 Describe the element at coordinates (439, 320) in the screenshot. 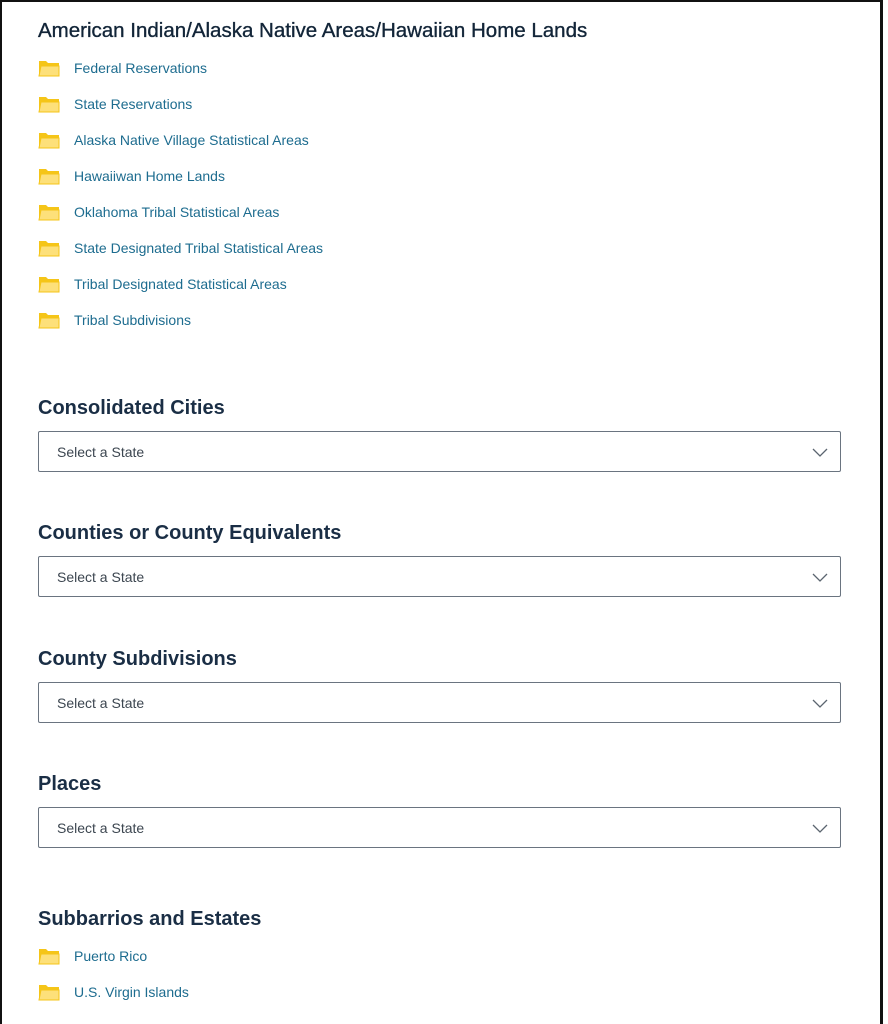

I see `link-tribal-subdivisions: Tribal Subdivisions` at that location.